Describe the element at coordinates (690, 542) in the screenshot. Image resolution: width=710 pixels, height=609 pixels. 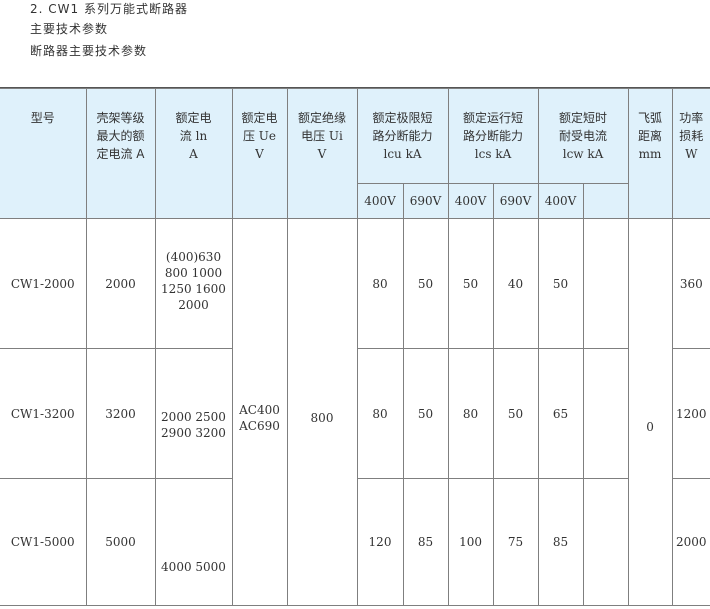
I see `cell-power-loss: 2000` at that location.